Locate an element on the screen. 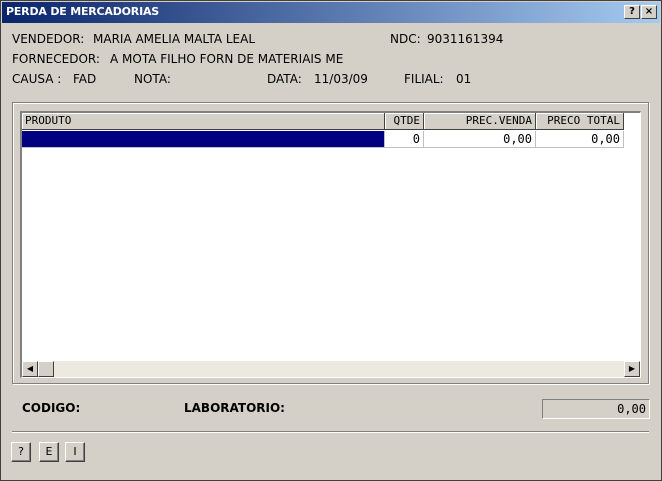  vendedor-label: VENDEDOR: is located at coordinates (48, 39).